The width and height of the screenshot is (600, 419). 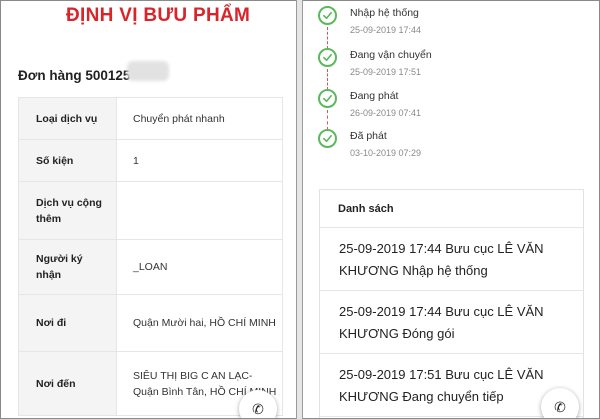 I want to click on table-row: Người ký nhận _LOAN, so click(x=150, y=267).